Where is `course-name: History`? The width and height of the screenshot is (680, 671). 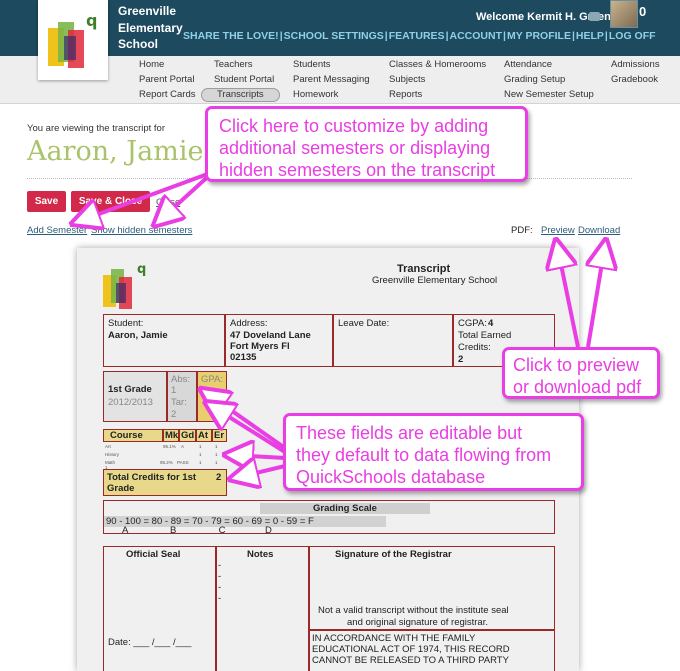
course-name: History is located at coordinates (112, 454).